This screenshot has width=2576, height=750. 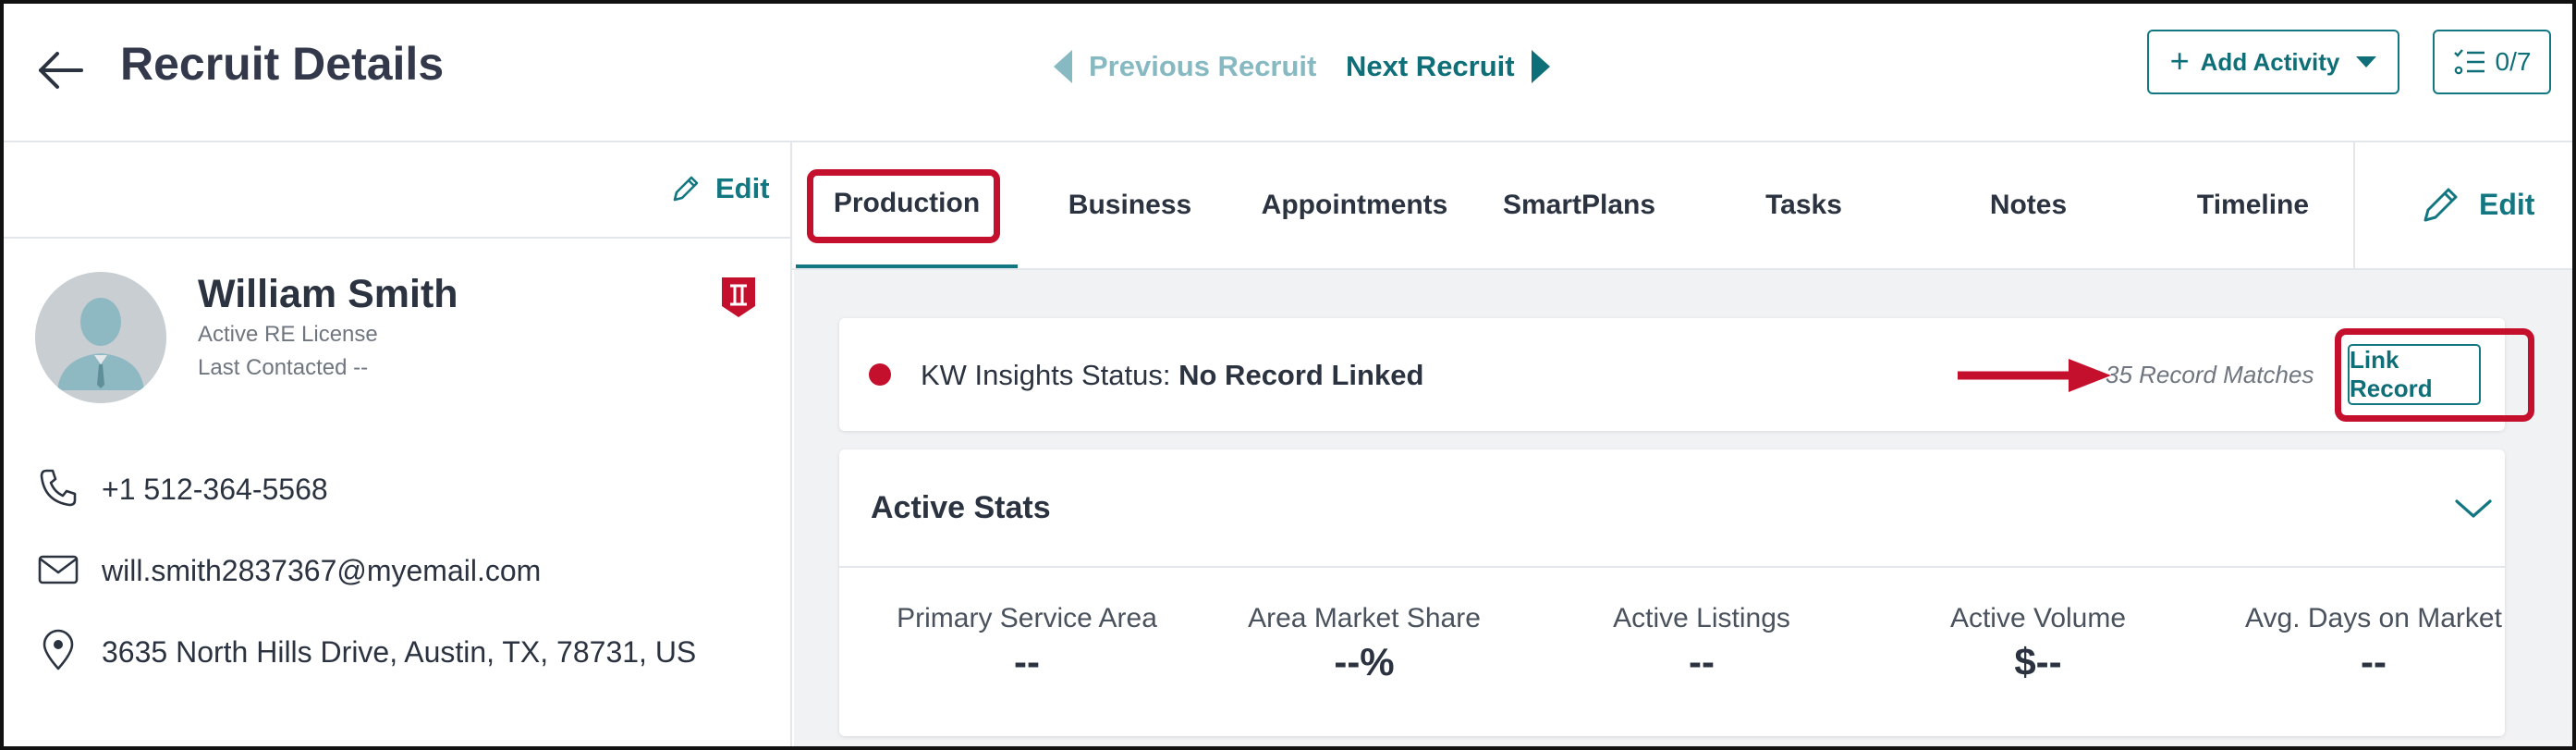 I want to click on caret-down-icon, so click(x=2366, y=62).